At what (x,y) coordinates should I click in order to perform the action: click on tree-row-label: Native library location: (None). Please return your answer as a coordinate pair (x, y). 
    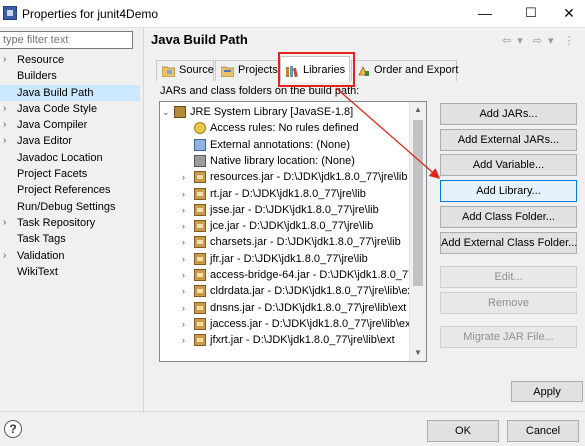
    Looking at the image, I should click on (282, 160).